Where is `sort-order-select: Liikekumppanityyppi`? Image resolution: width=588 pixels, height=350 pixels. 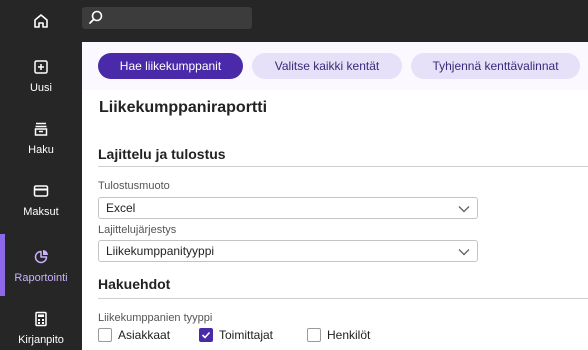 sort-order-select: Liikekumppanityyppi is located at coordinates (288, 251).